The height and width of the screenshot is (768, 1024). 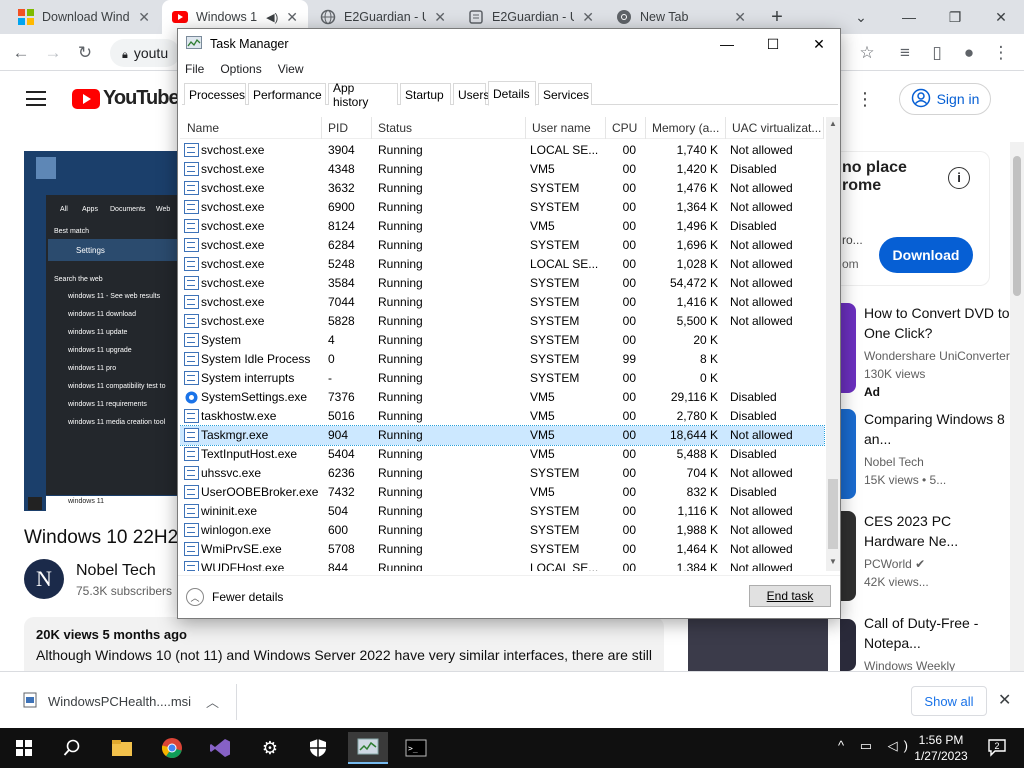 I want to click on windows-security-shield-icon, so click(x=318, y=748).